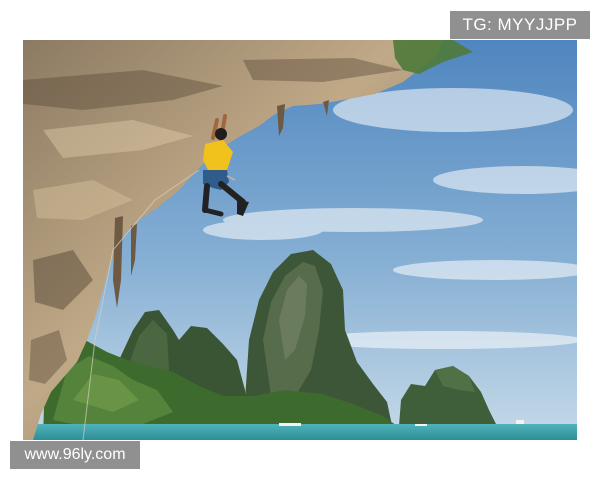  I want to click on watermark-telegram: TG: MYYJJPP, so click(520, 25).